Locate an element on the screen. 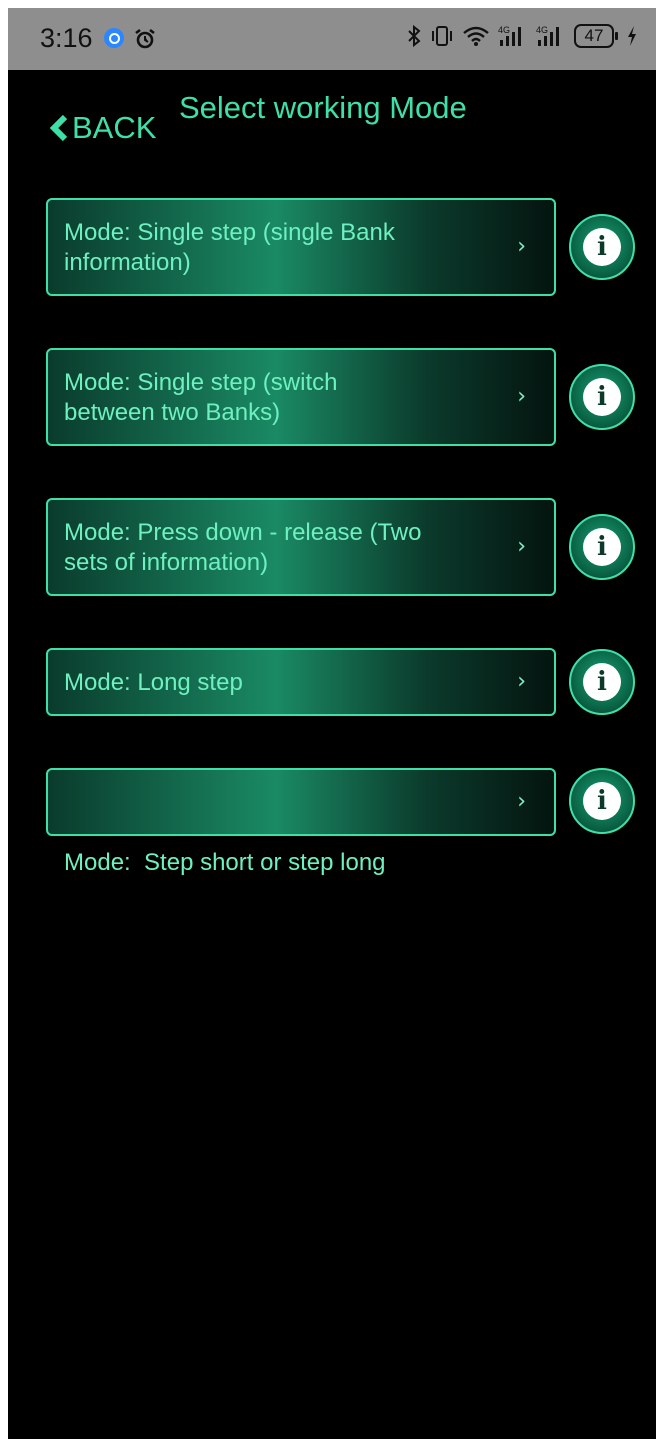 Image resolution: width=664 pixels, height=1439 pixels. mode-label-line: between two Banks) is located at coordinates (172, 412).